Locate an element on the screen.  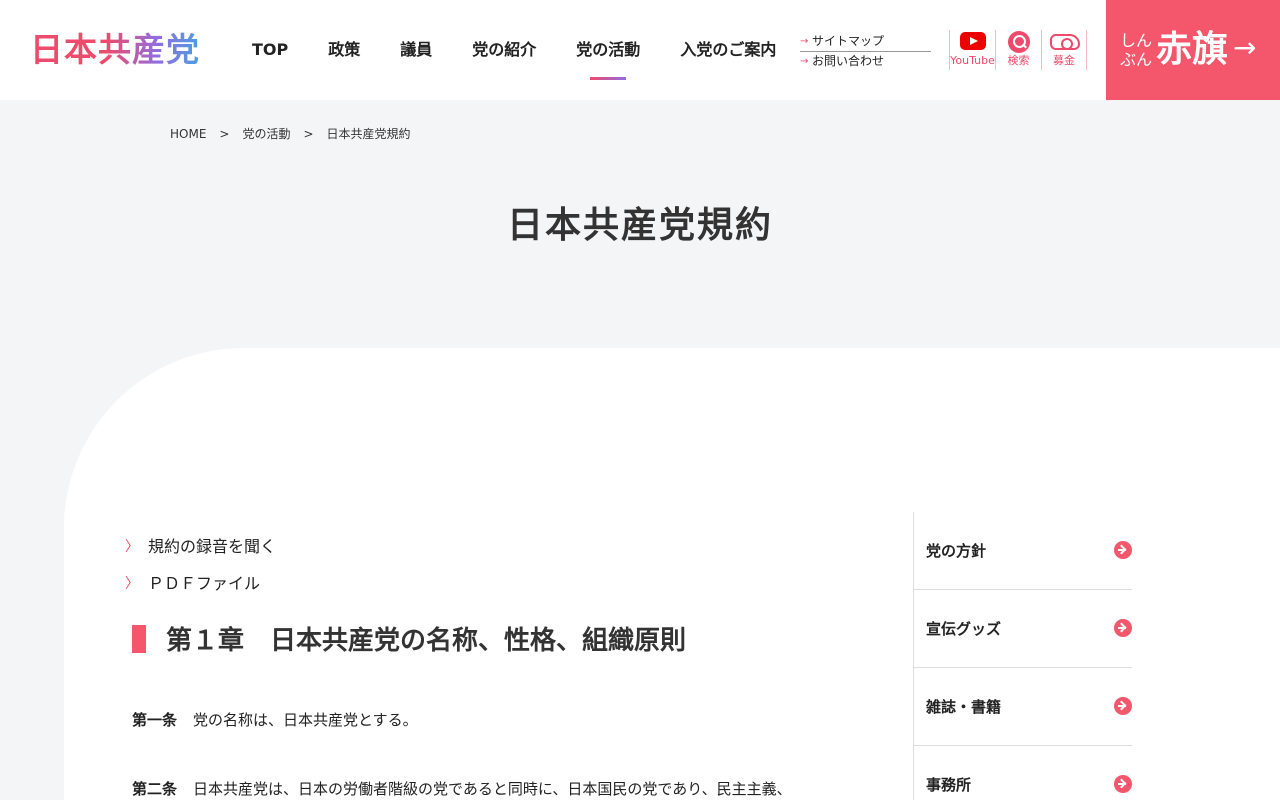
article-label: 第一条 is located at coordinates (155, 720).